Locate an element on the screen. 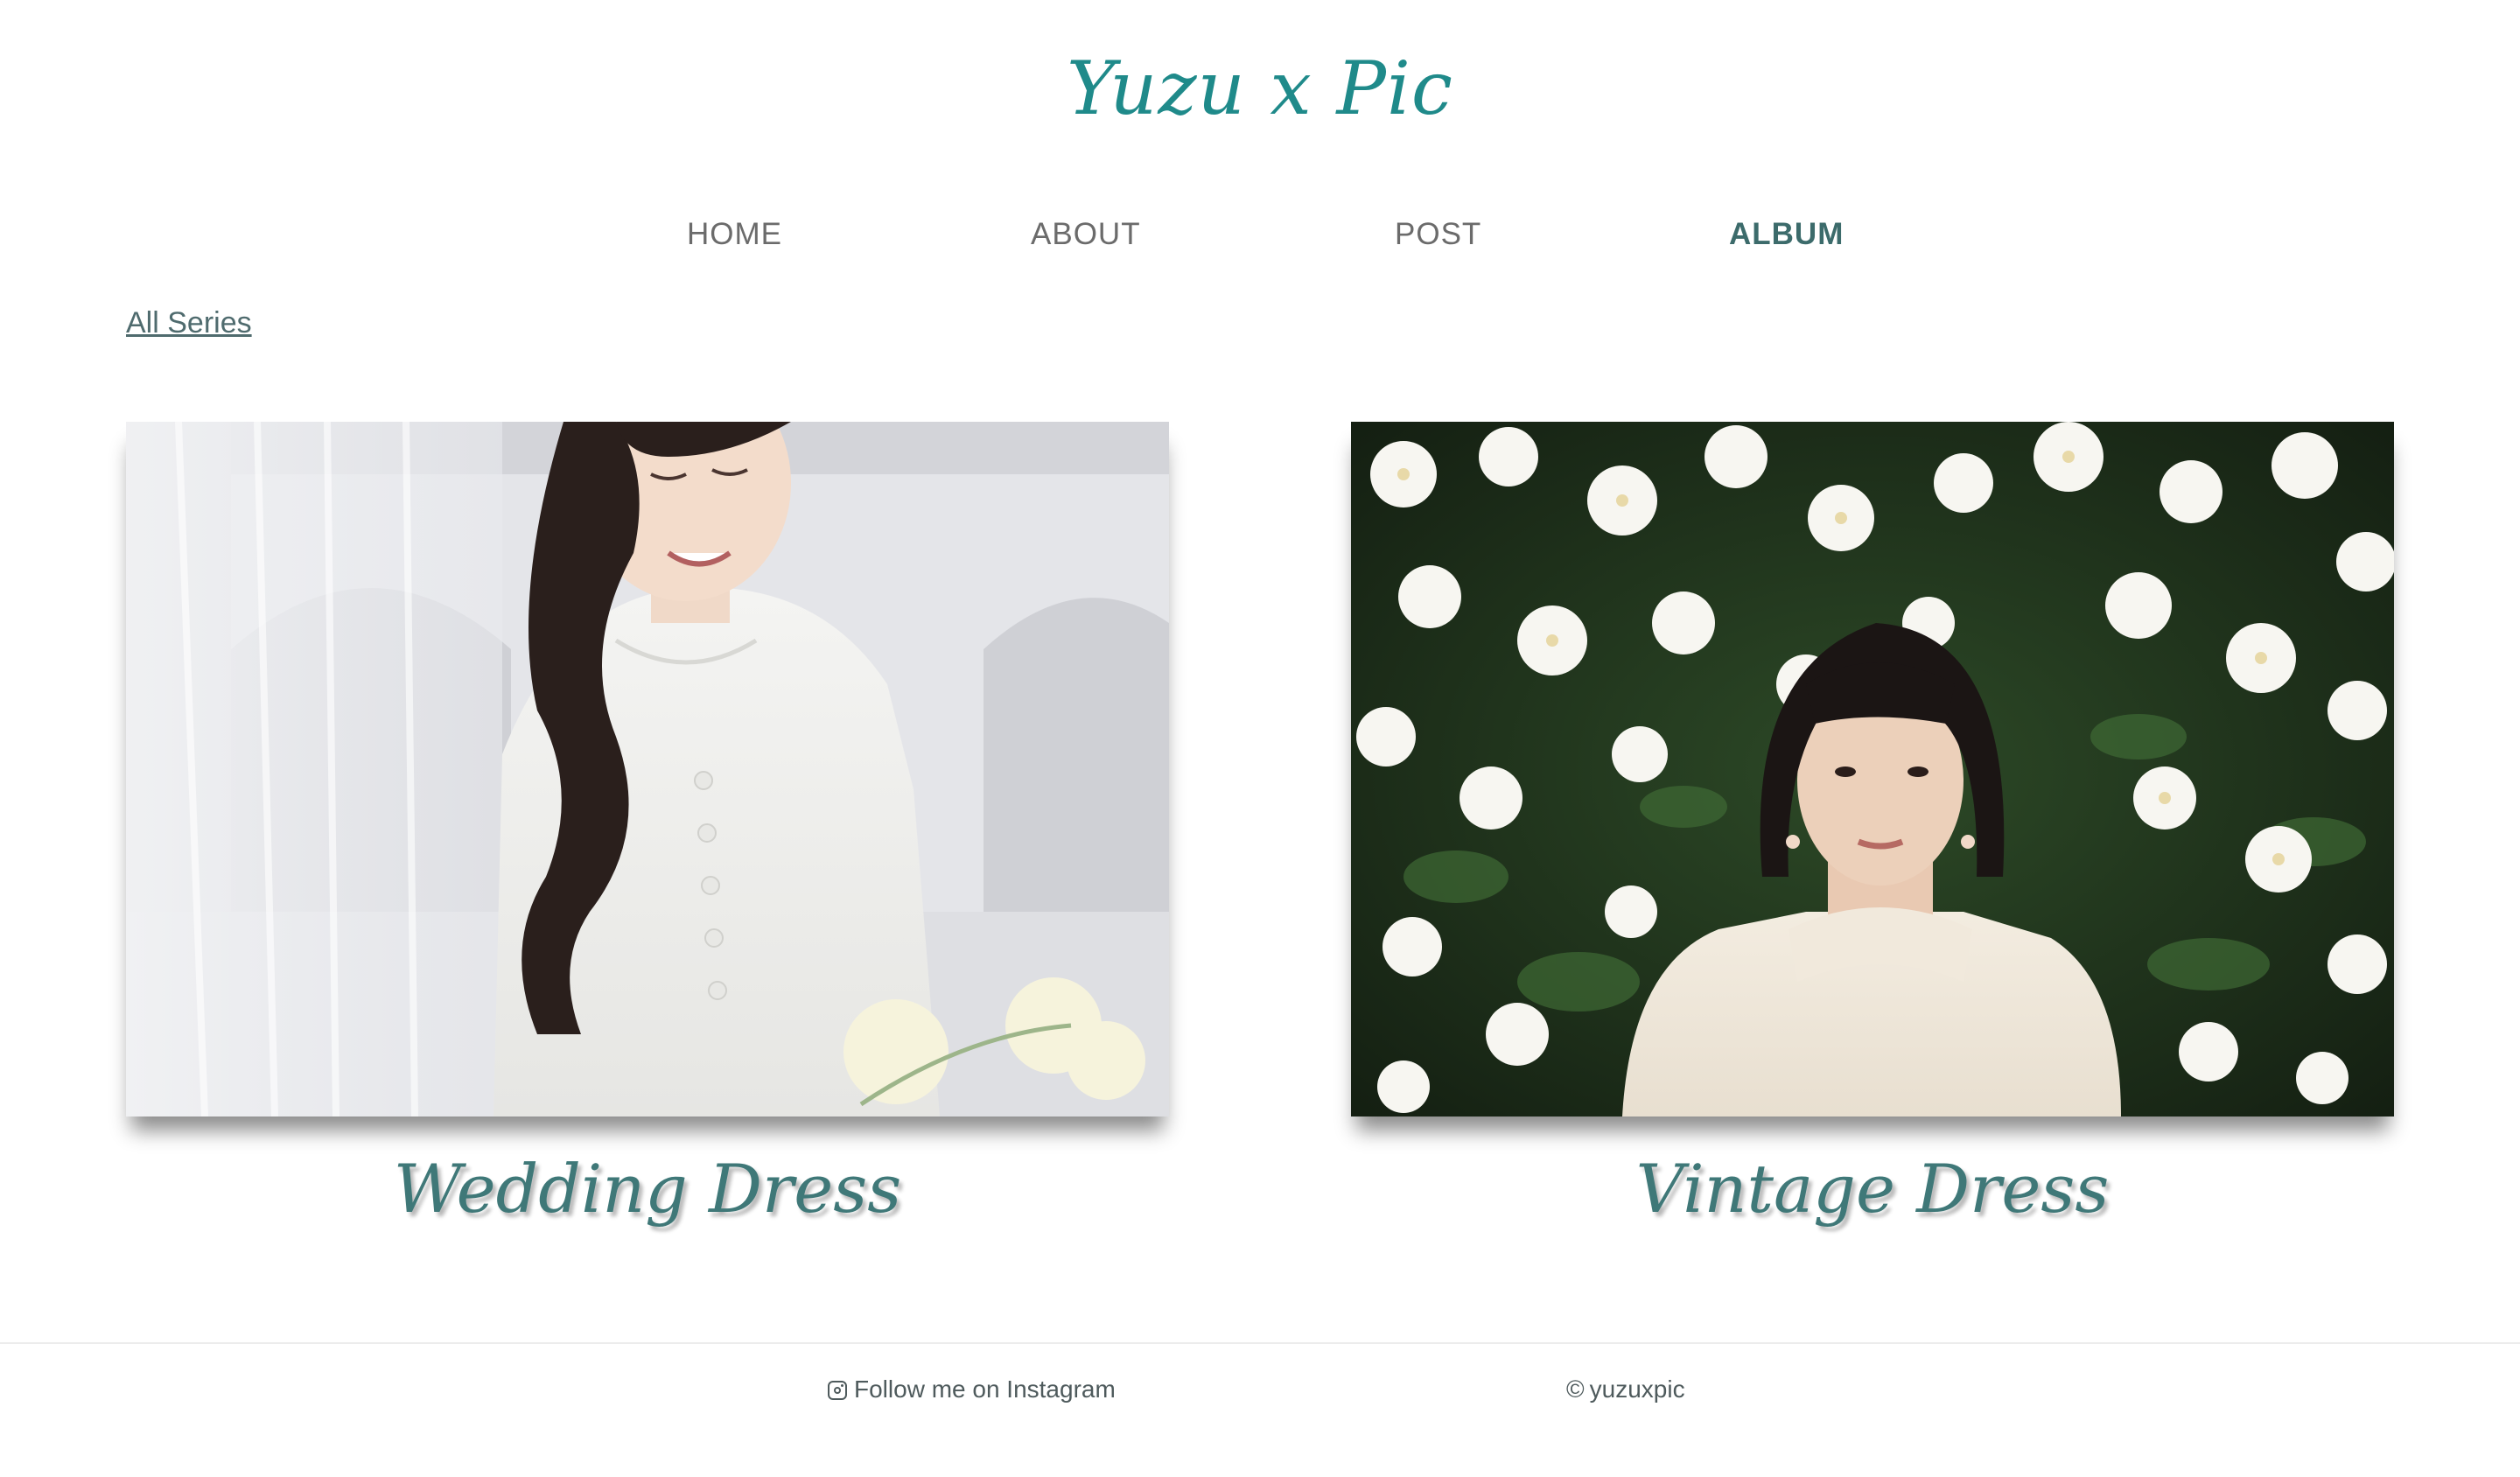  album-title-vintage-dress: Vintage Dress is located at coordinates (1872, 1189).